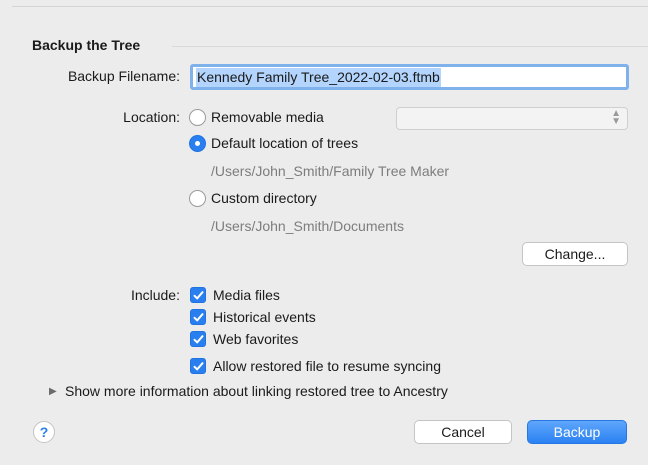 This screenshot has height=465, width=648. What do you see at coordinates (44, 432) in the screenshot?
I see `help-button: ?` at bounding box center [44, 432].